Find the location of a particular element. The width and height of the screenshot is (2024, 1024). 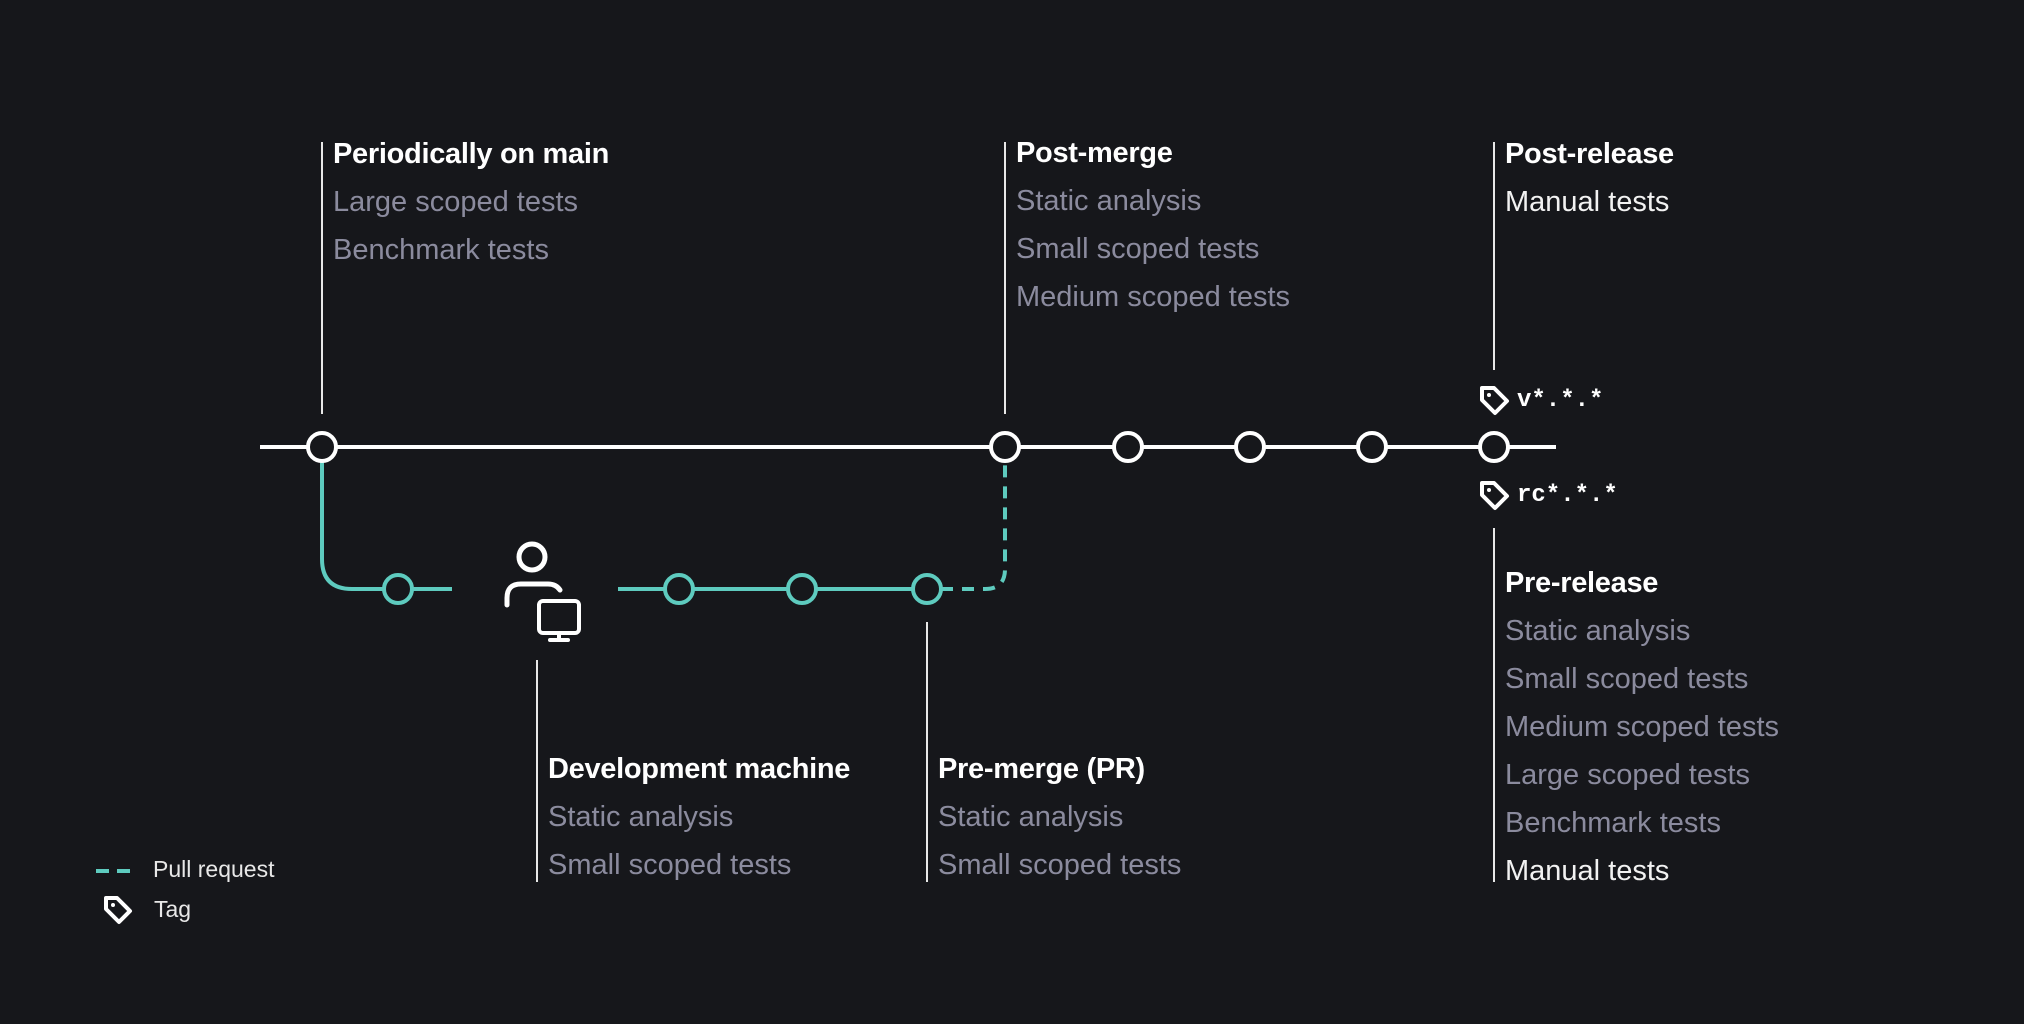

stage-title: Post-release is located at coordinates (1589, 154).